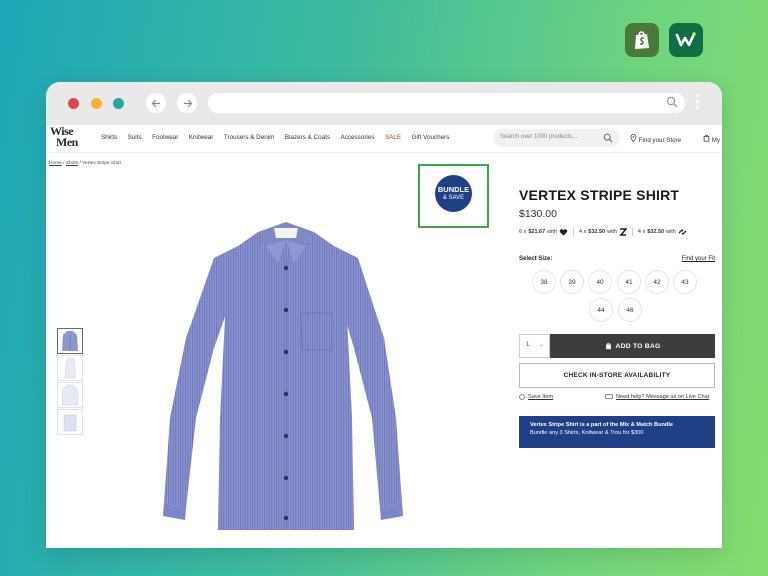 The width and height of the screenshot is (768, 576). I want to click on address-bar, so click(446, 103).